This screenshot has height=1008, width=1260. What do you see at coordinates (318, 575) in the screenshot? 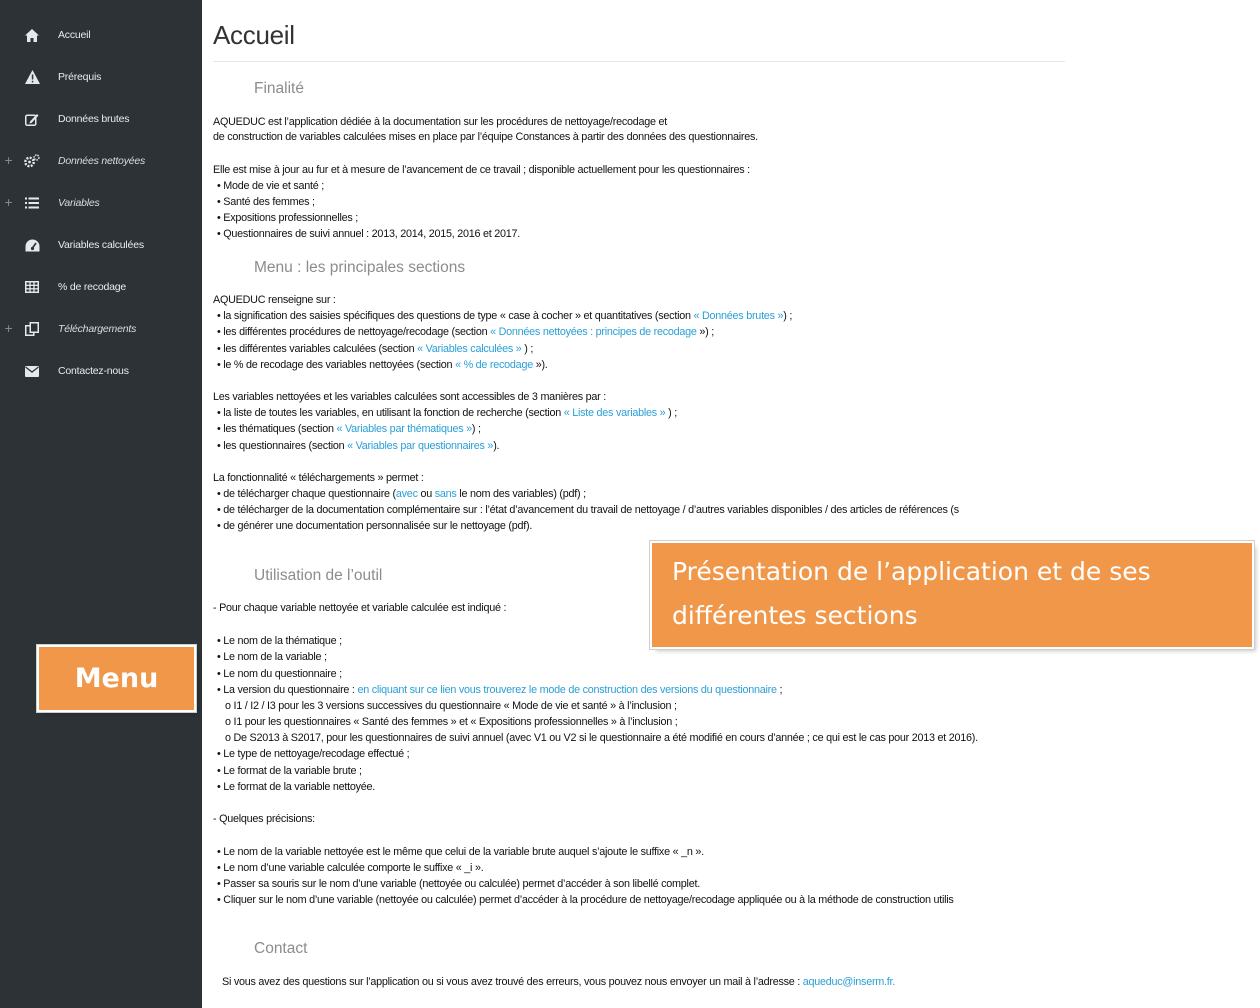
I see `section-heading-utilisation: Utilisation de l’outil` at bounding box center [318, 575].